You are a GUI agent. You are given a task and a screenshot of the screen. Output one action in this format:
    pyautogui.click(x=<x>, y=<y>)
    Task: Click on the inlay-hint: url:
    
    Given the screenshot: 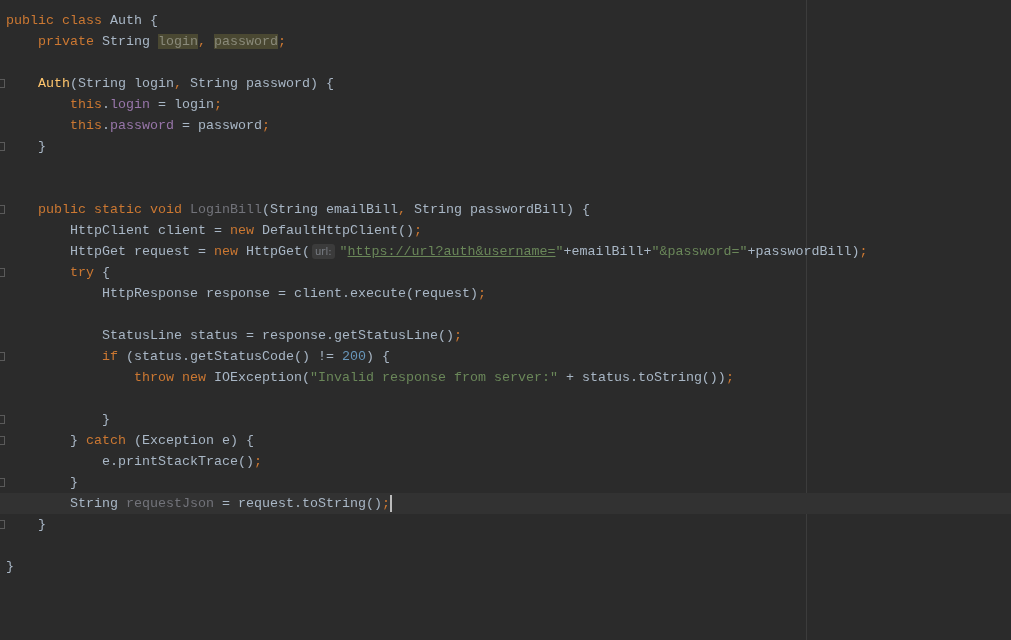 What is the action you would take?
    pyautogui.click(x=323, y=251)
    